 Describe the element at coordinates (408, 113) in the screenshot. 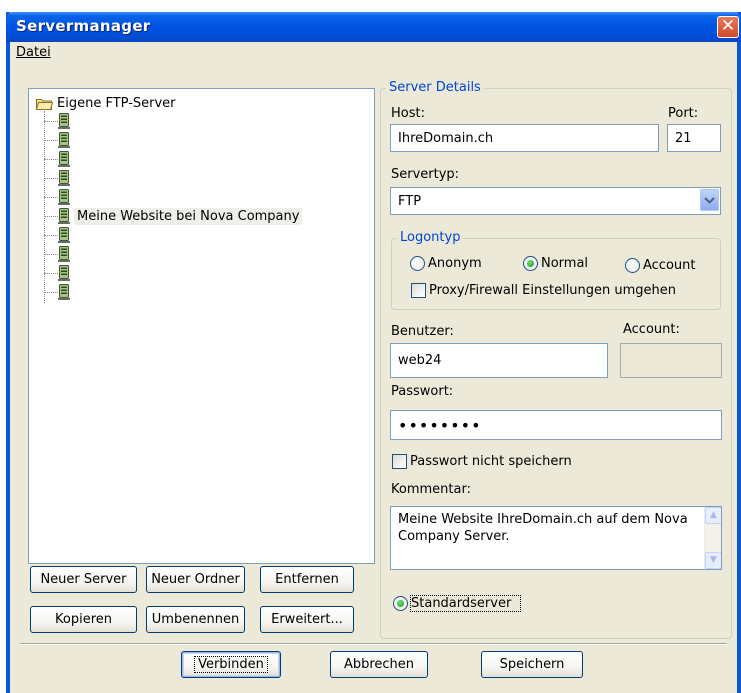

I see `host-label: Host:` at that location.